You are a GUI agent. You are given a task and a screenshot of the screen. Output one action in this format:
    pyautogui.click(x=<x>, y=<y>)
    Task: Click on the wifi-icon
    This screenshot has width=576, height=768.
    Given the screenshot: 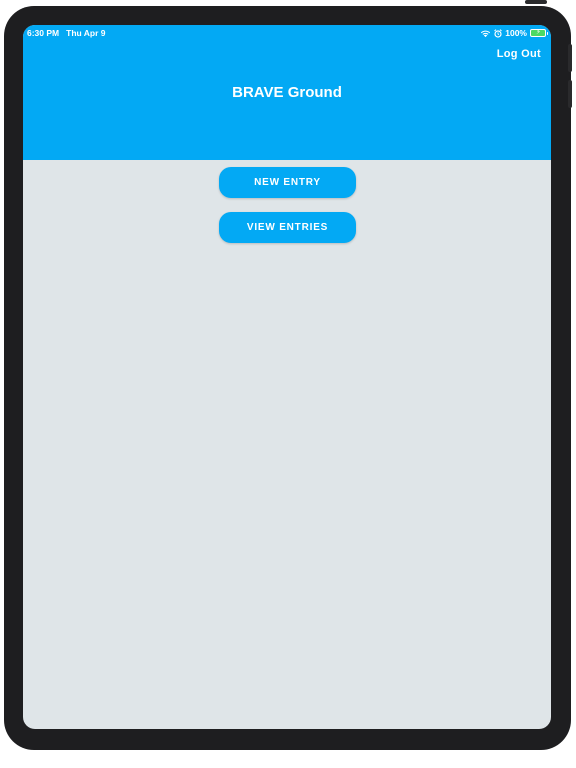 What is the action you would take?
    pyautogui.click(x=486, y=33)
    